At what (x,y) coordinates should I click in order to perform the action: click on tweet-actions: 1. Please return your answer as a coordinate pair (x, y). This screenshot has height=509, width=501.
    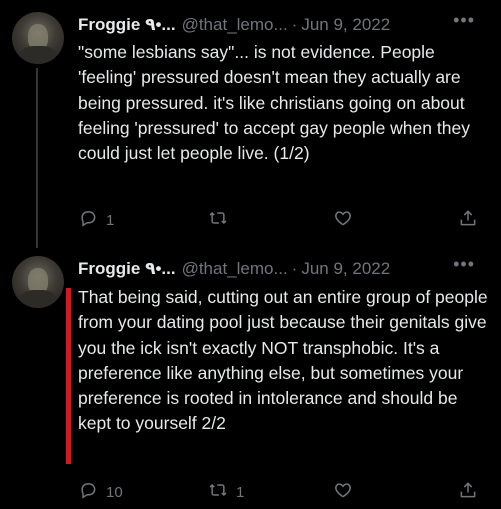
    Looking at the image, I should click on (278, 220).